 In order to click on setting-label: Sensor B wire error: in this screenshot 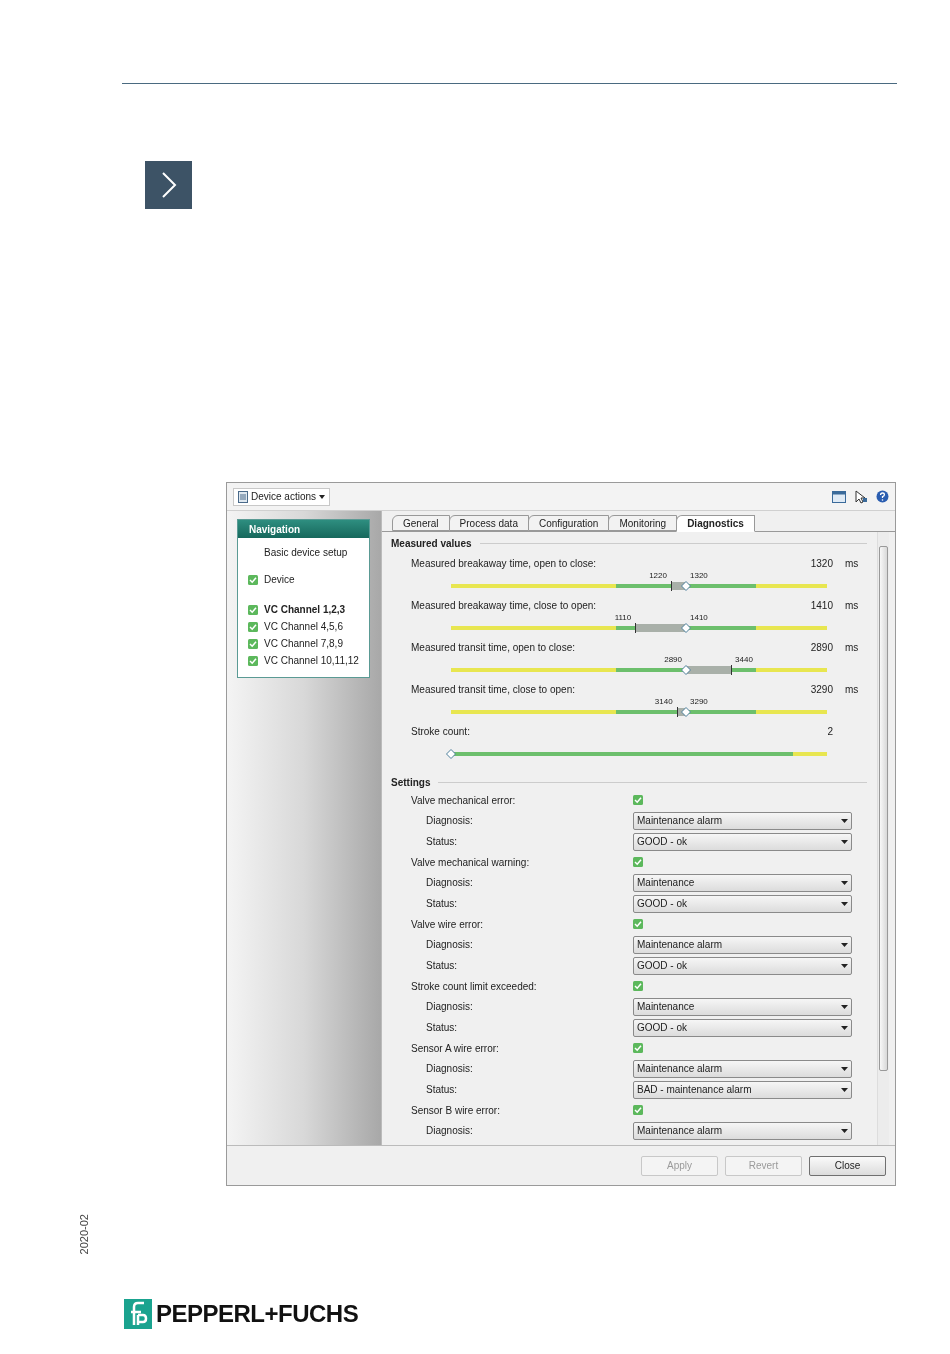, I will do `click(456, 1110)`.